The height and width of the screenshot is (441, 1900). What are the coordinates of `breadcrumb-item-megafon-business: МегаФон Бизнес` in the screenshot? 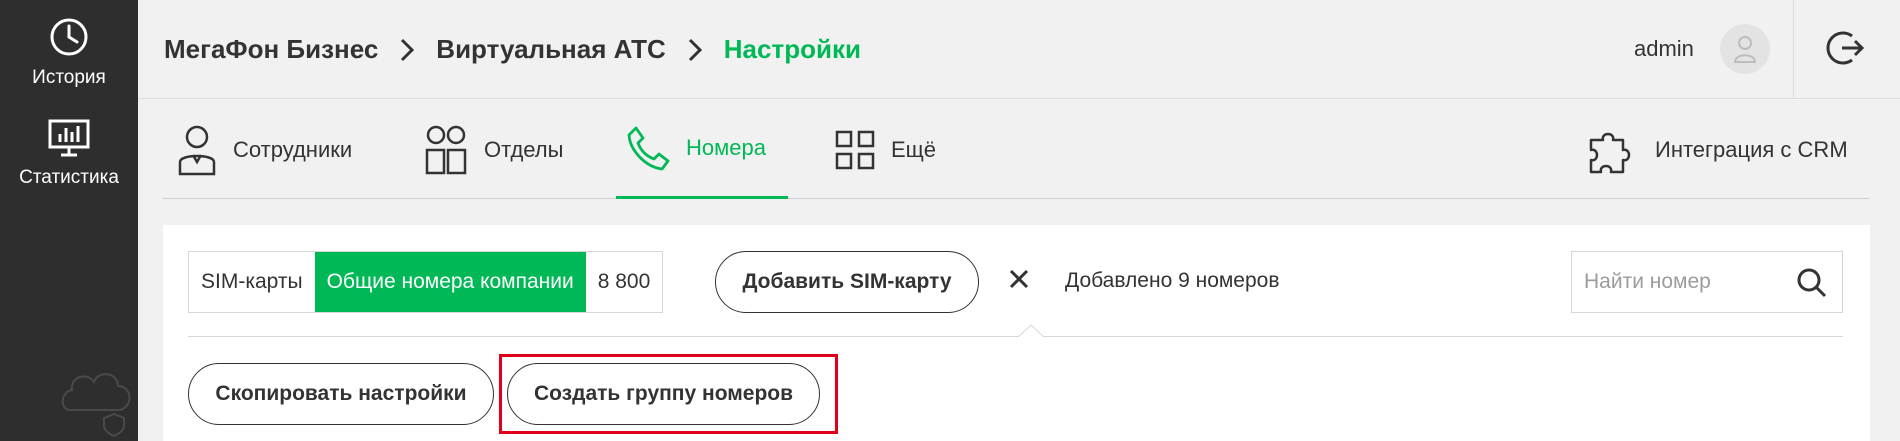 It's located at (271, 49).